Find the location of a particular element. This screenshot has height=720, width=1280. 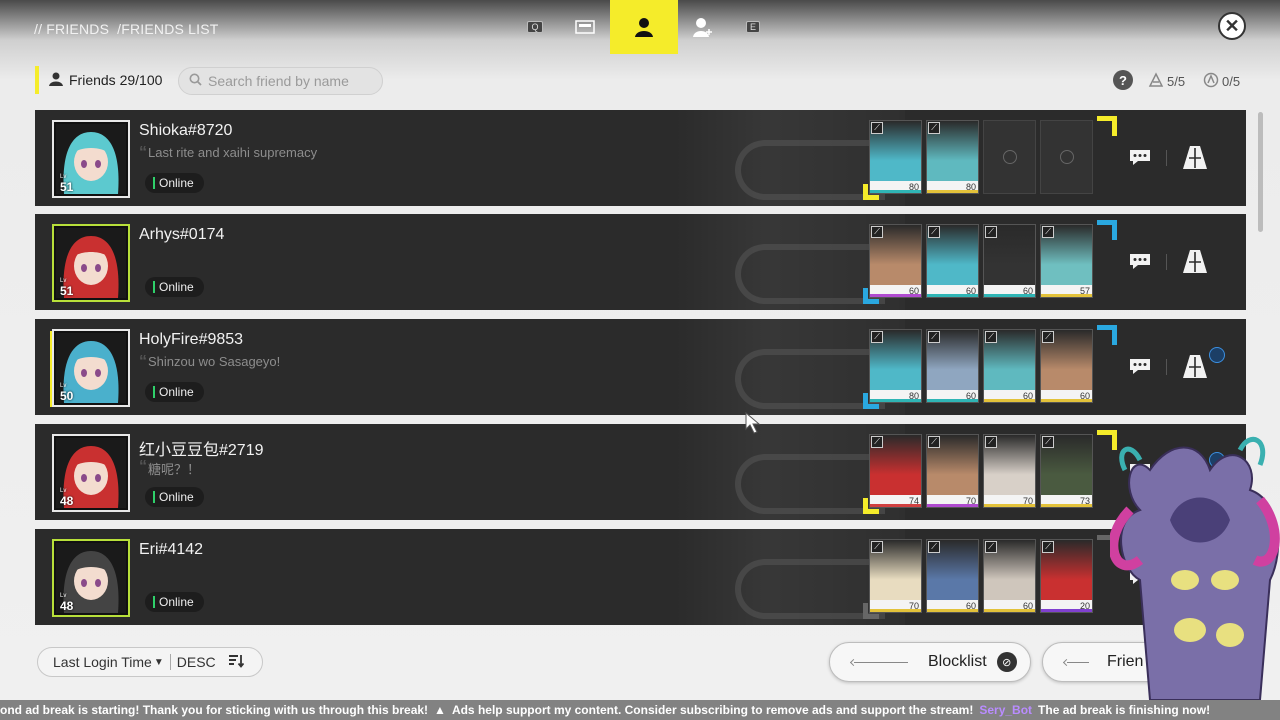

scrollbar is located at coordinates (1260, 172).